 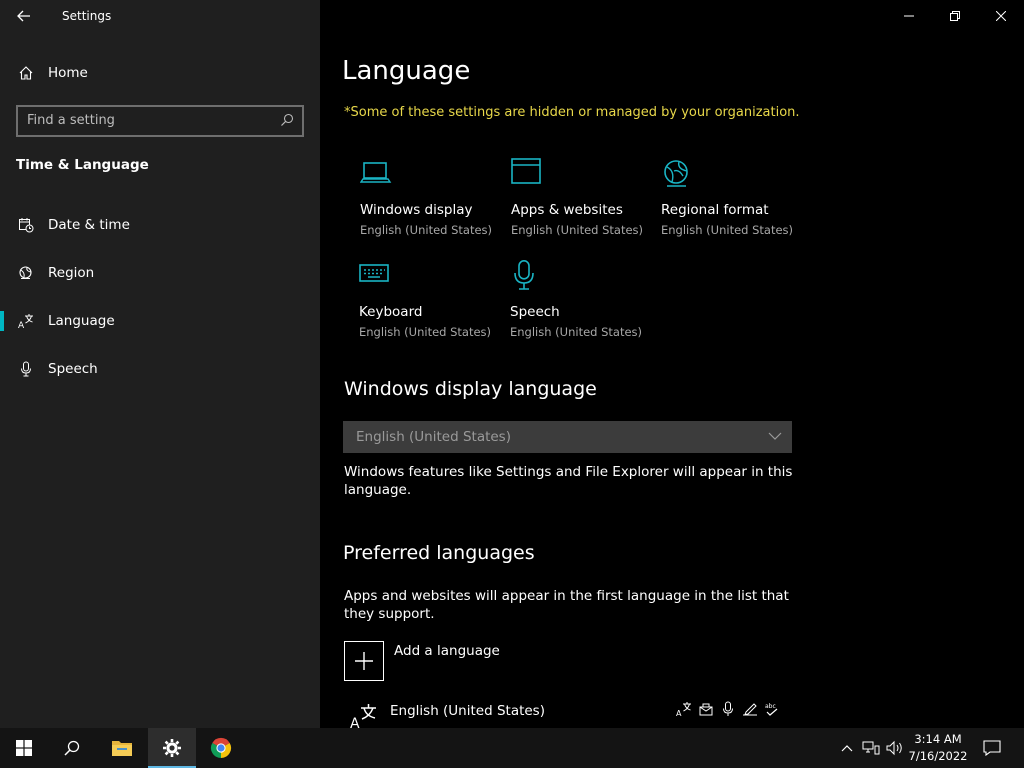 I want to click on calendar-clock-icon, so click(x=26, y=225).